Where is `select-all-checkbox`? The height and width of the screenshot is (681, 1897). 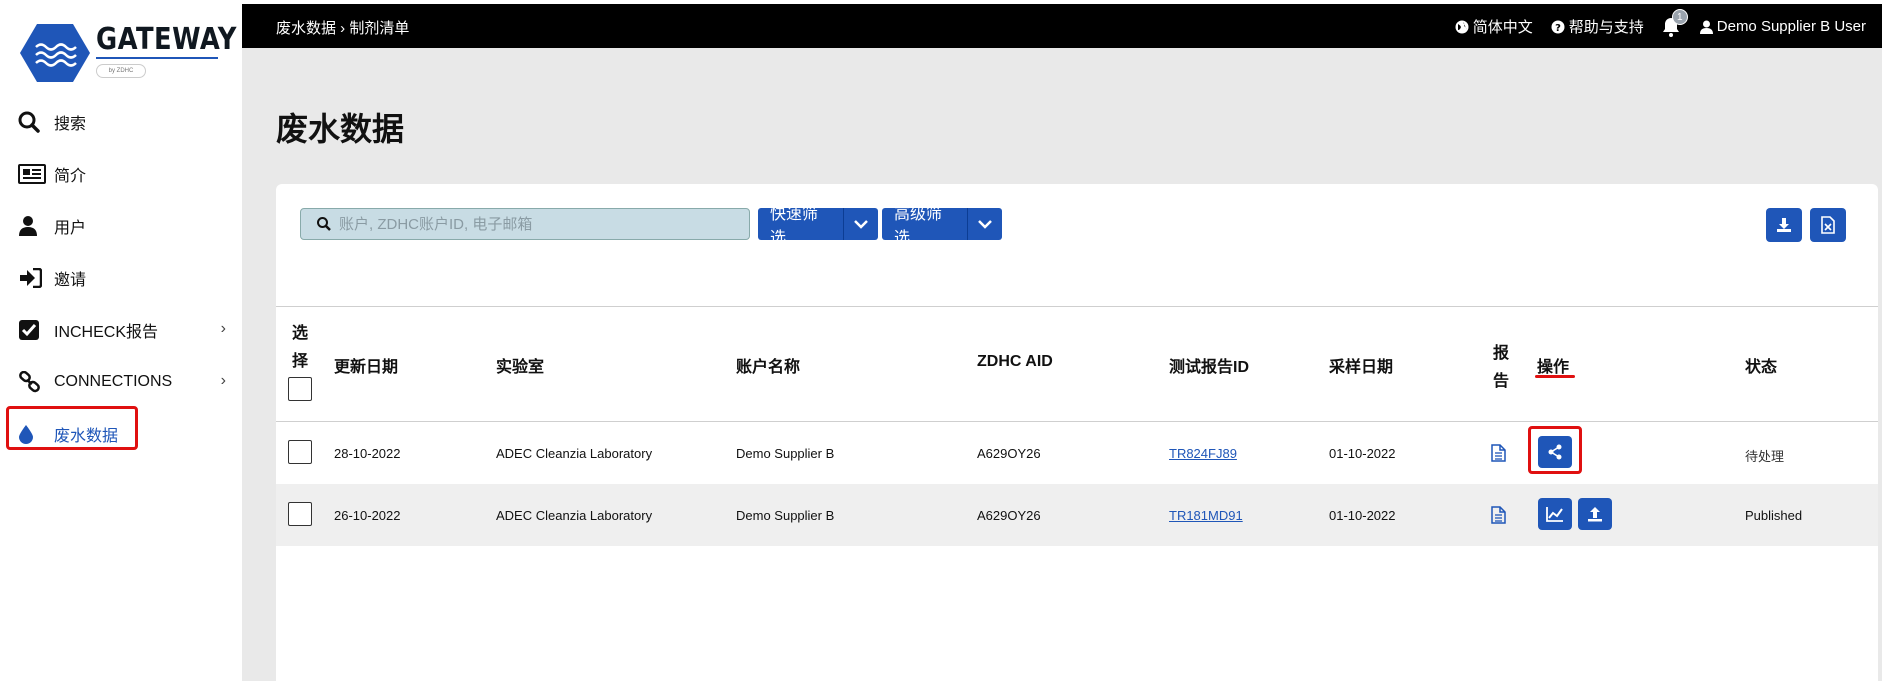 select-all-checkbox is located at coordinates (300, 389).